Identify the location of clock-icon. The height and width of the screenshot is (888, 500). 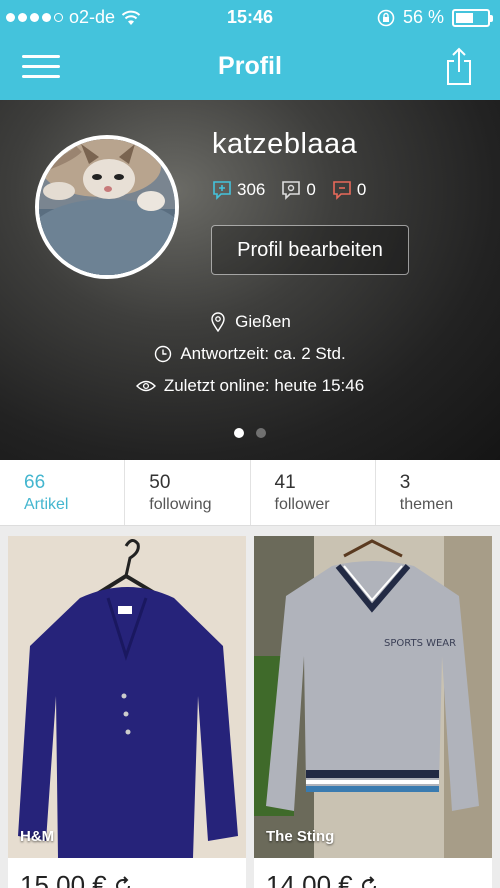
(163, 354).